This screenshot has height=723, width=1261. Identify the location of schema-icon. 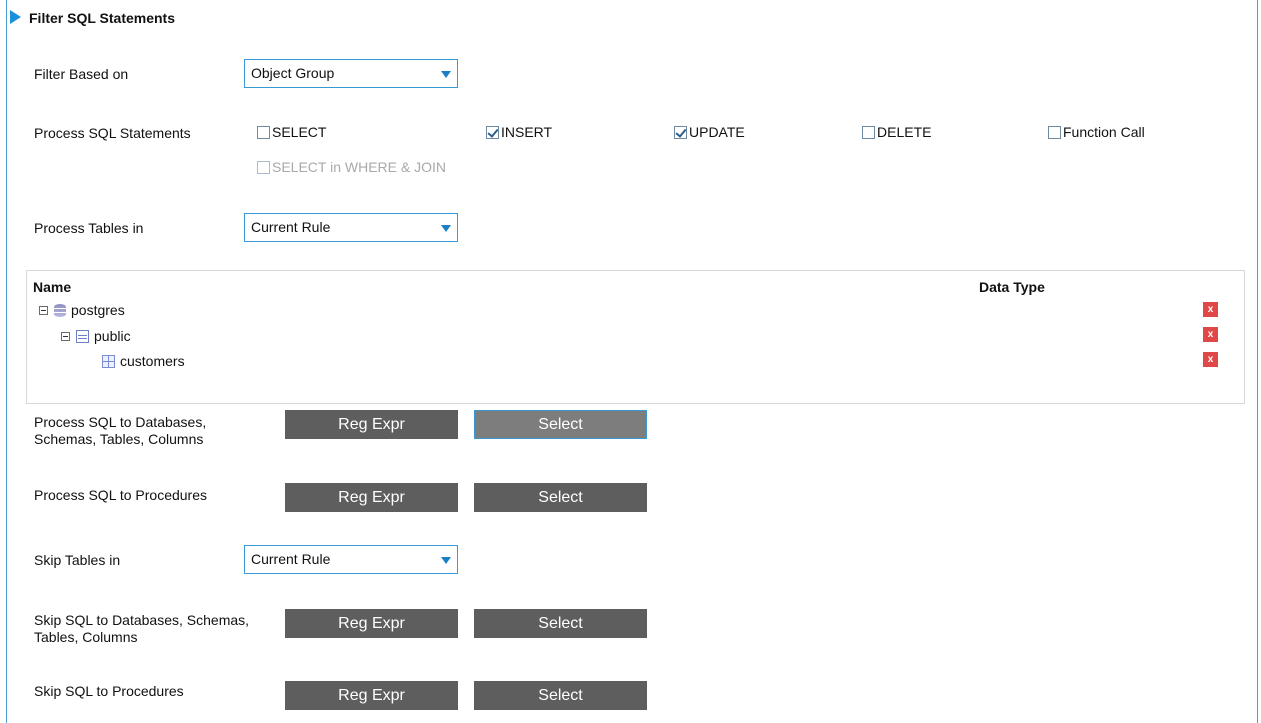
(82, 336).